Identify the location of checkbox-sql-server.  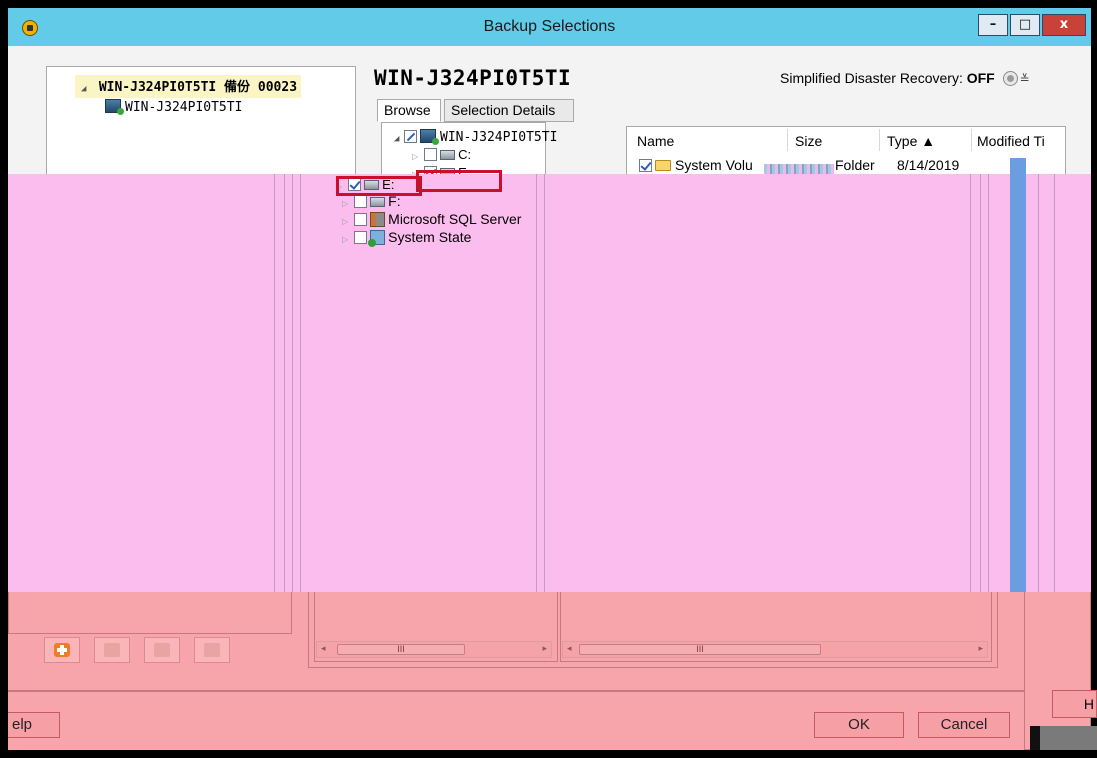
(361, 219).